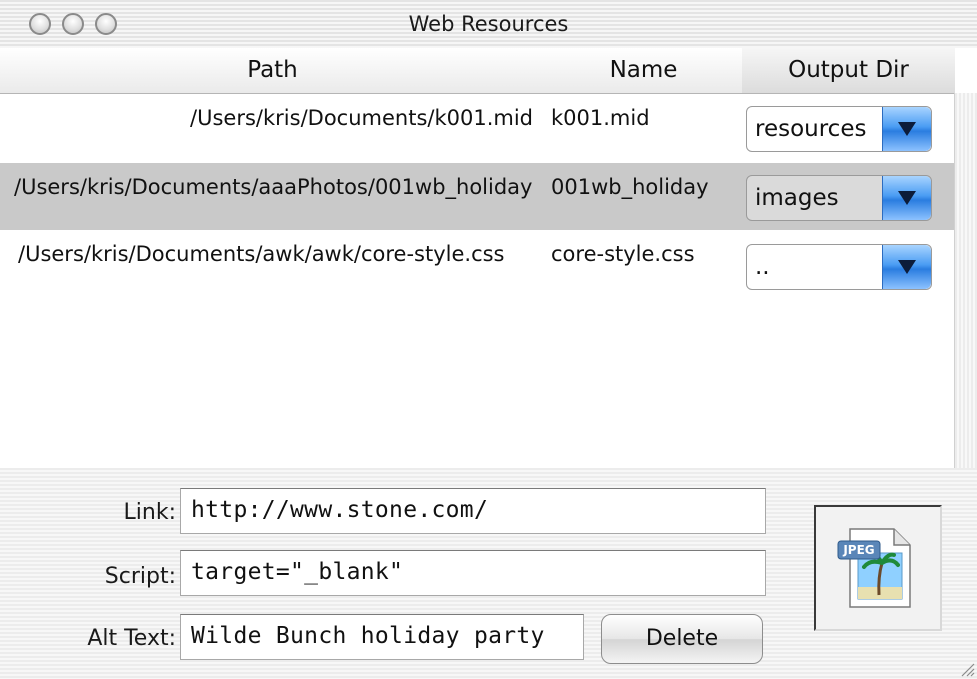  Describe the element at coordinates (473, 573) in the screenshot. I see `script-field: target="_blank"` at that location.